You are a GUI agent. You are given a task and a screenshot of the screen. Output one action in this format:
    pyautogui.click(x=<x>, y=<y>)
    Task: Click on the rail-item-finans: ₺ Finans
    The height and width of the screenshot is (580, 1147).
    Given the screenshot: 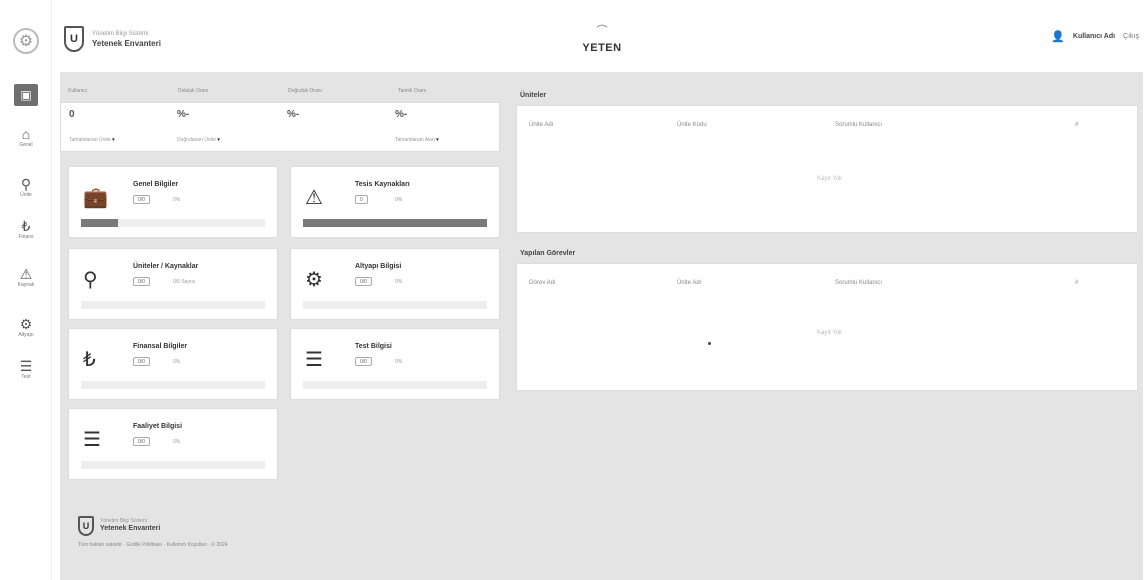 What is the action you would take?
    pyautogui.click(x=26, y=229)
    